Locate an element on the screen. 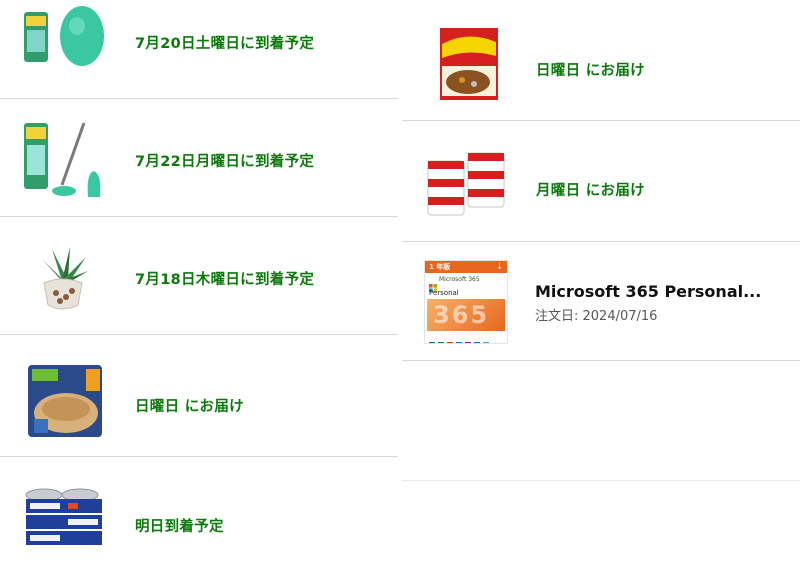 The image size is (800, 573). order-item: 7月22日月曜日に到着予定 is located at coordinates (199, 157).